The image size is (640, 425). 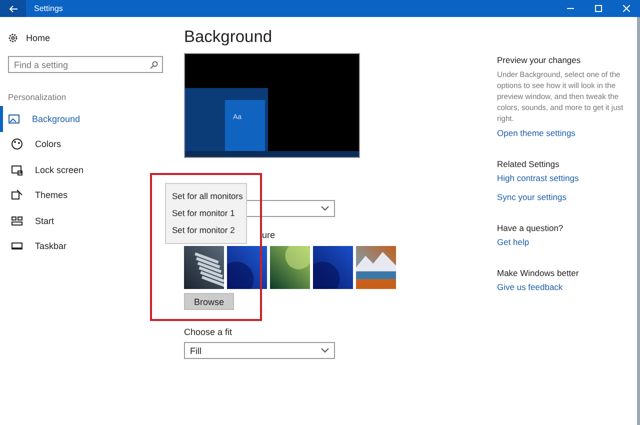 I want to click on picture-icon, so click(x=14, y=118).